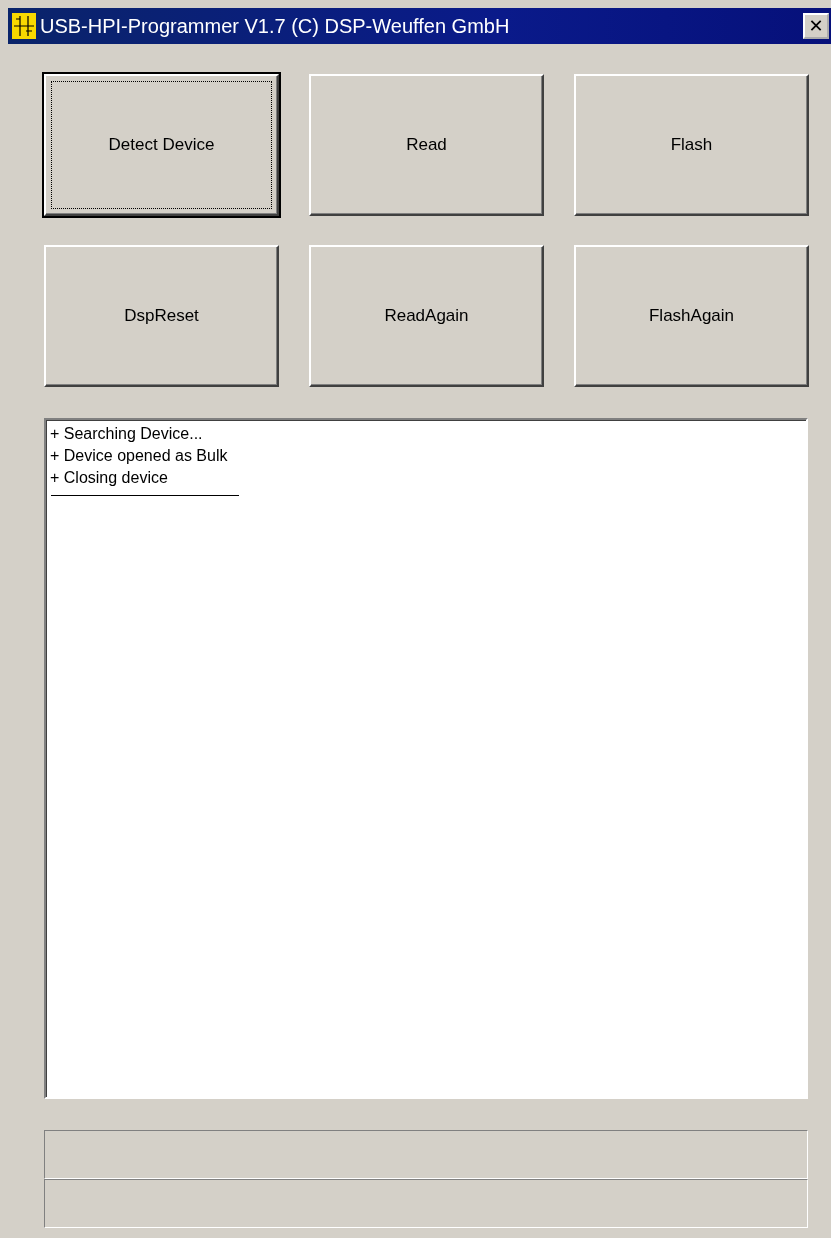 The width and height of the screenshot is (831, 1238). What do you see at coordinates (426, 316) in the screenshot?
I see `command-button: ReadAgain` at bounding box center [426, 316].